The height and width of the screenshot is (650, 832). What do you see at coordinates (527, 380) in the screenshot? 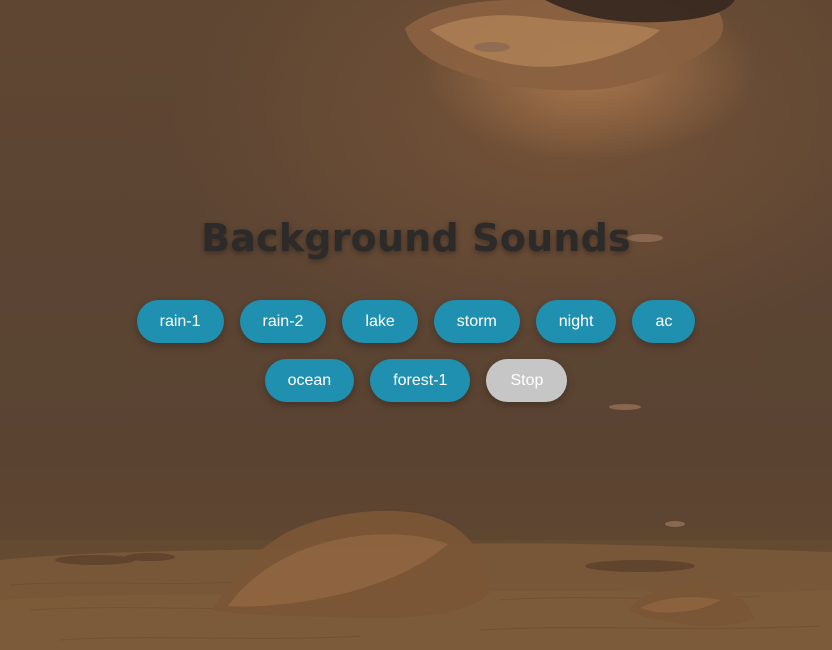
I see `stop-button: Stop` at bounding box center [527, 380].